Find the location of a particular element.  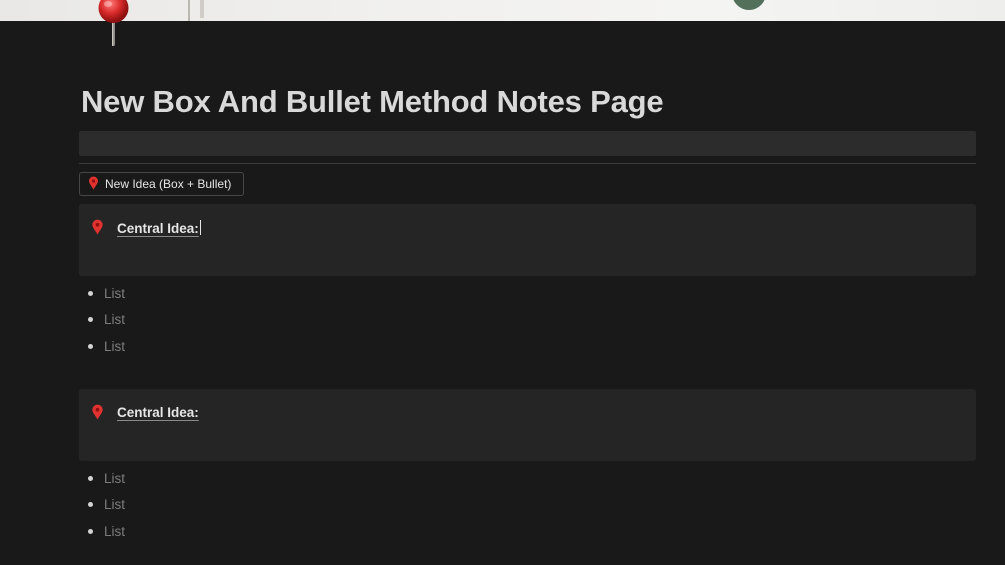

pushpin-icon is located at coordinates (114, 24).